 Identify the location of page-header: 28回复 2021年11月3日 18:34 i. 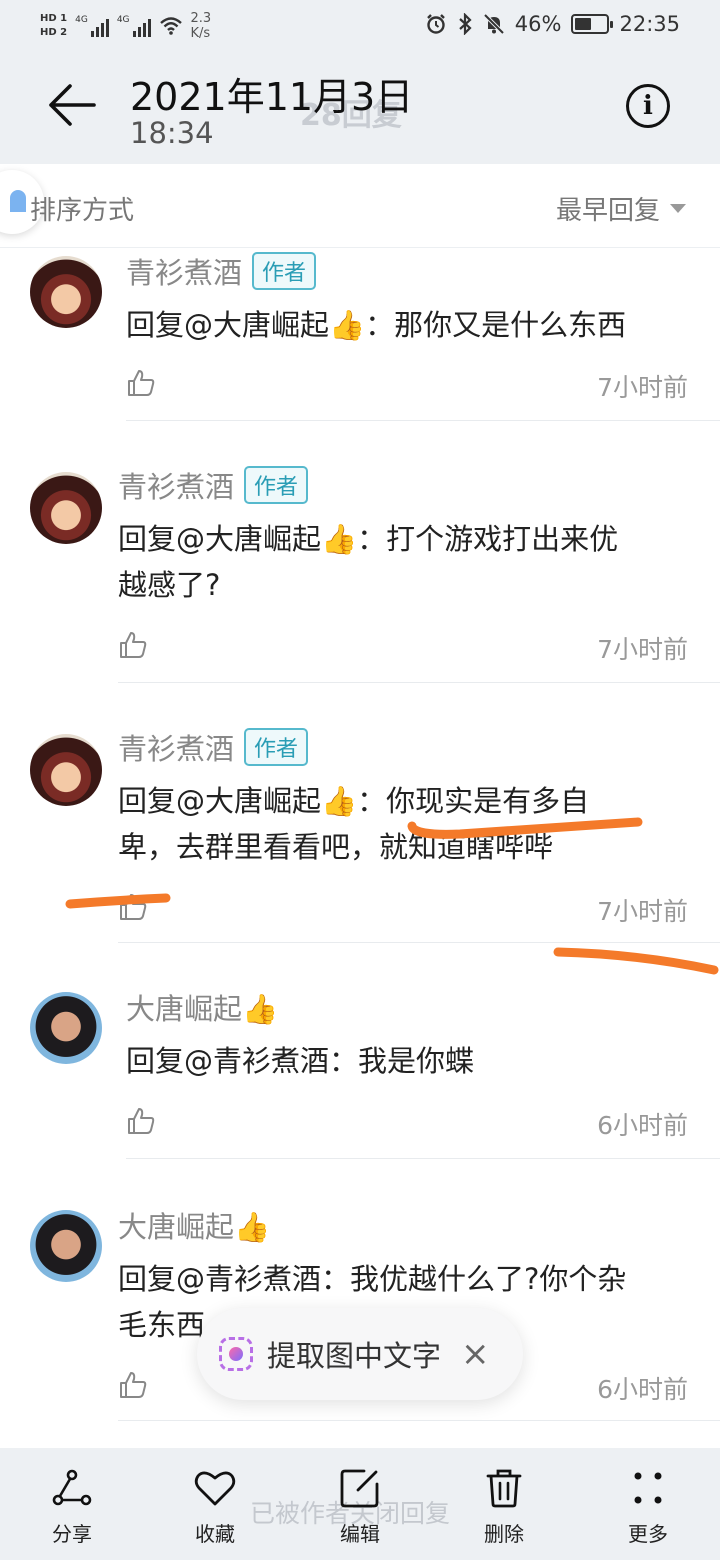
(360, 108).